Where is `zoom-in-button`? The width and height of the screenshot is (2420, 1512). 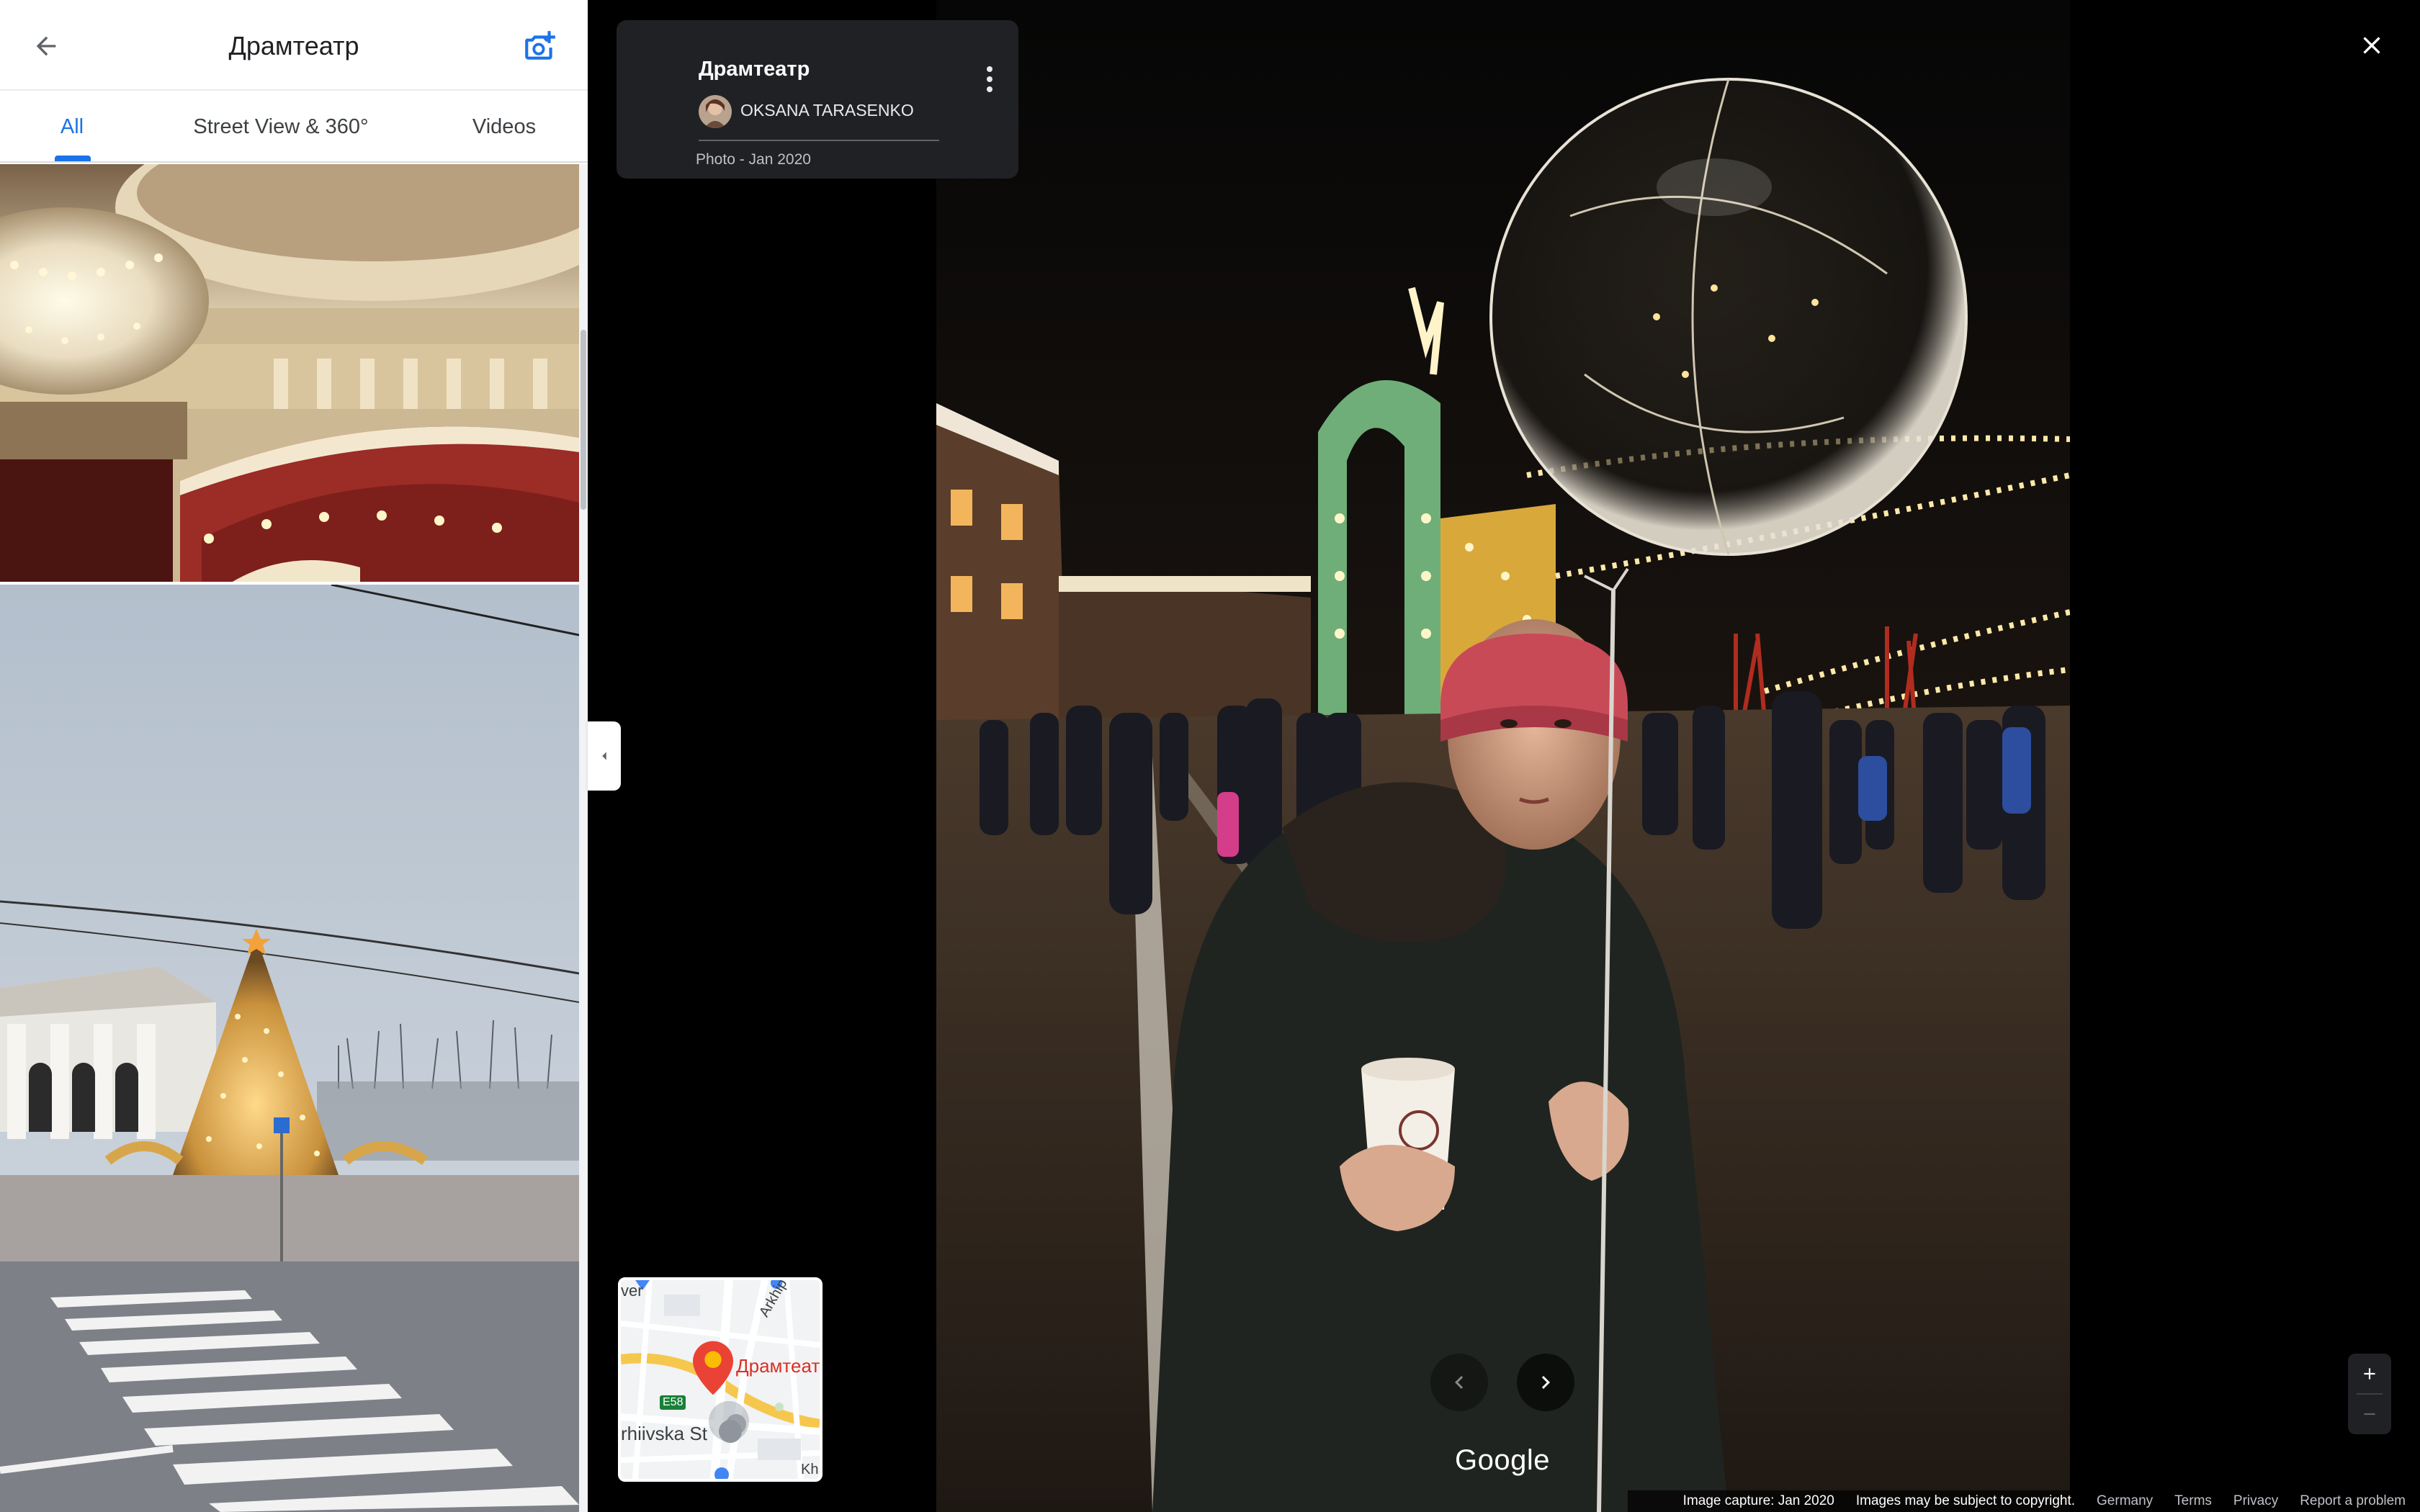
zoom-in-button is located at coordinates (2369, 1374).